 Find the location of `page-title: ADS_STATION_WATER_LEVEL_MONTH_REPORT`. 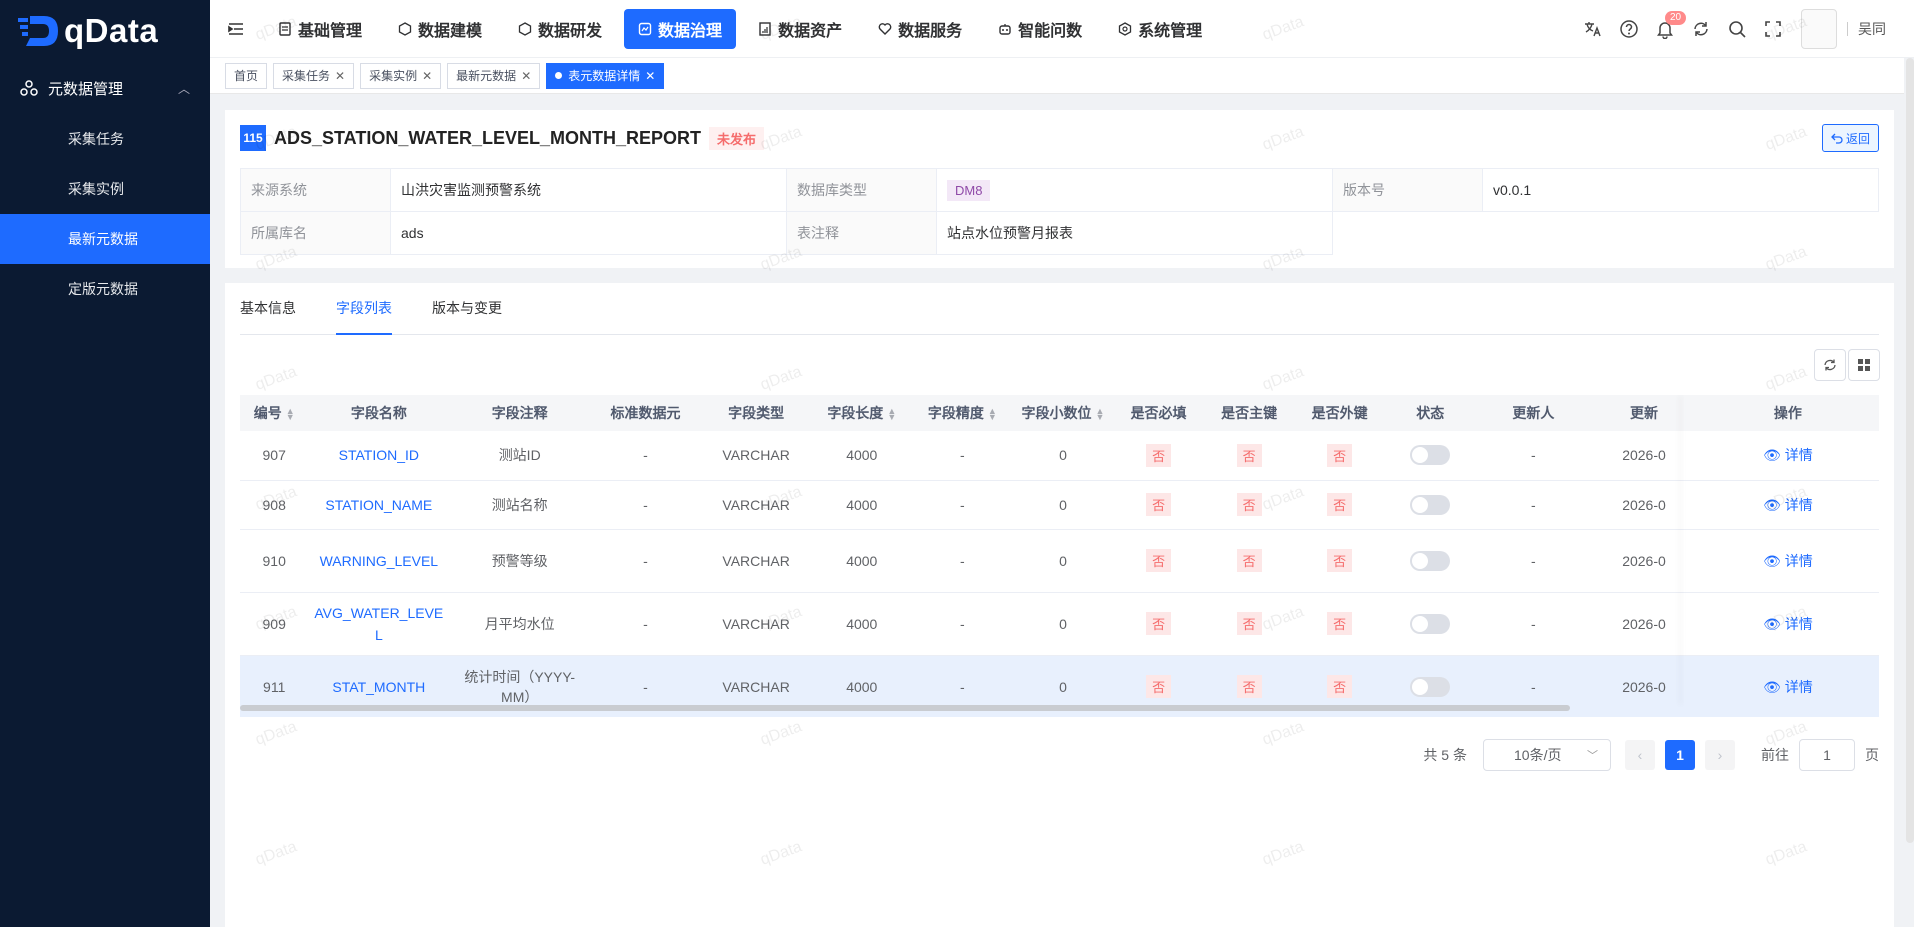

page-title: ADS_STATION_WATER_LEVEL_MONTH_REPORT is located at coordinates (488, 137).